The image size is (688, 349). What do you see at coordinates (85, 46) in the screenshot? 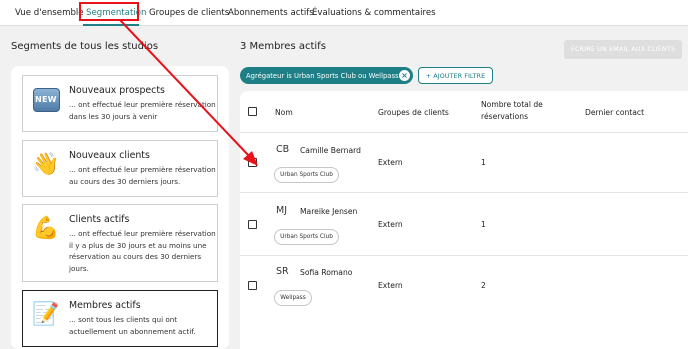
I see `segments-heading: Segments de tous les studios` at bounding box center [85, 46].